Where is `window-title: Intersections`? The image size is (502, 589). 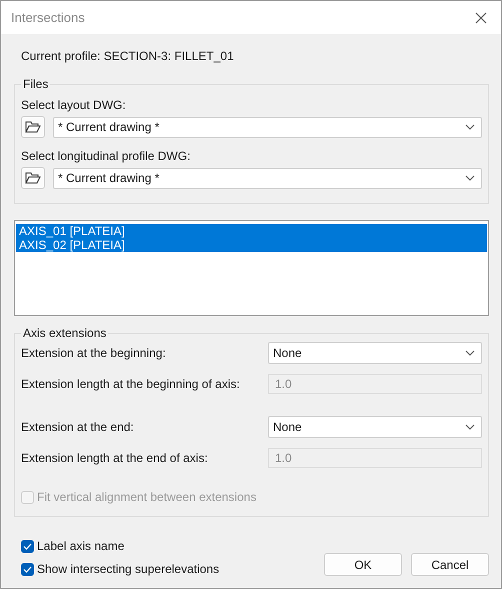
window-title: Intersections is located at coordinates (48, 17).